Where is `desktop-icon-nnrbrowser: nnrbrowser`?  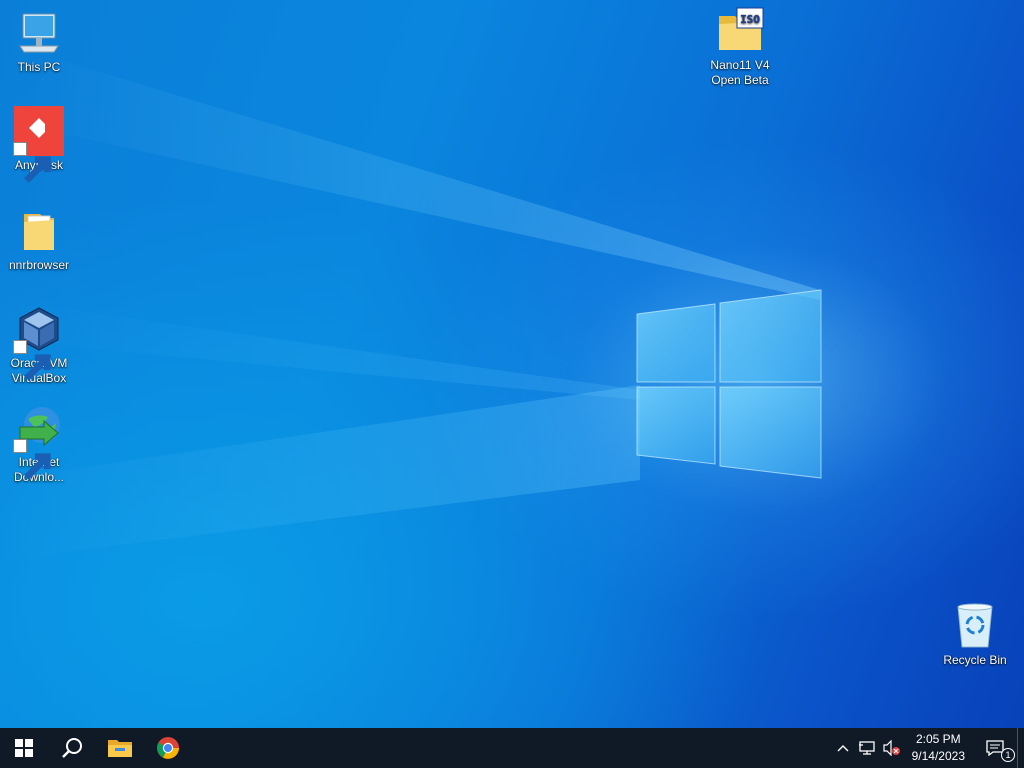 desktop-icon-nnrbrowser: nnrbrowser is located at coordinates (39, 239).